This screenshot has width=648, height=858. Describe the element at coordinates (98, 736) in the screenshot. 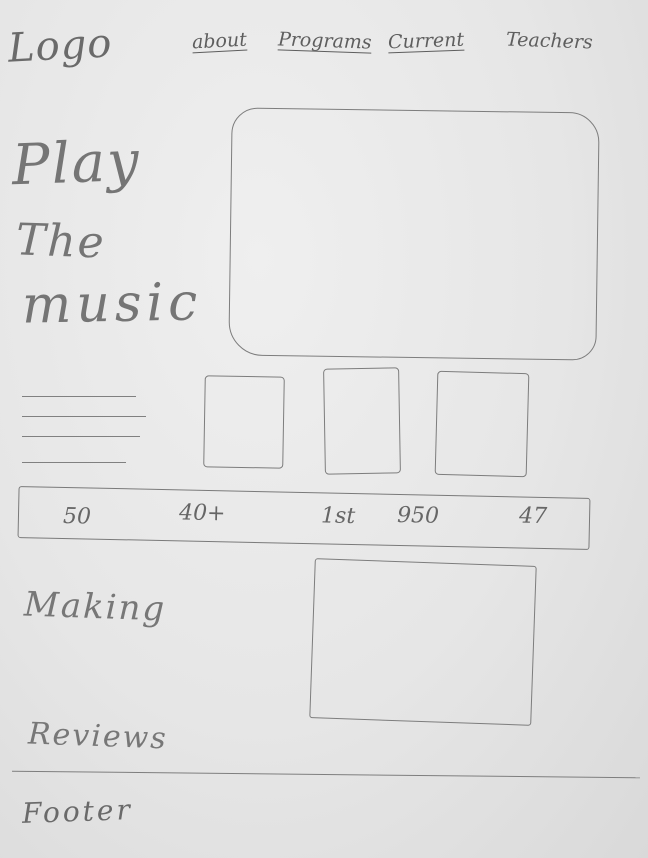

I see `reviews-section-title: Reviews` at that location.